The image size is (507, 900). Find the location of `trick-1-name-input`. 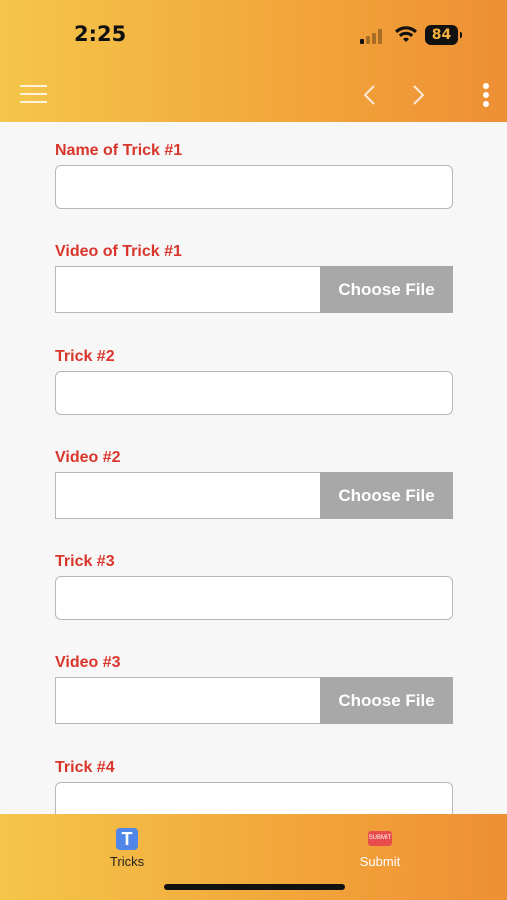

trick-1-name-input is located at coordinates (254, 187).